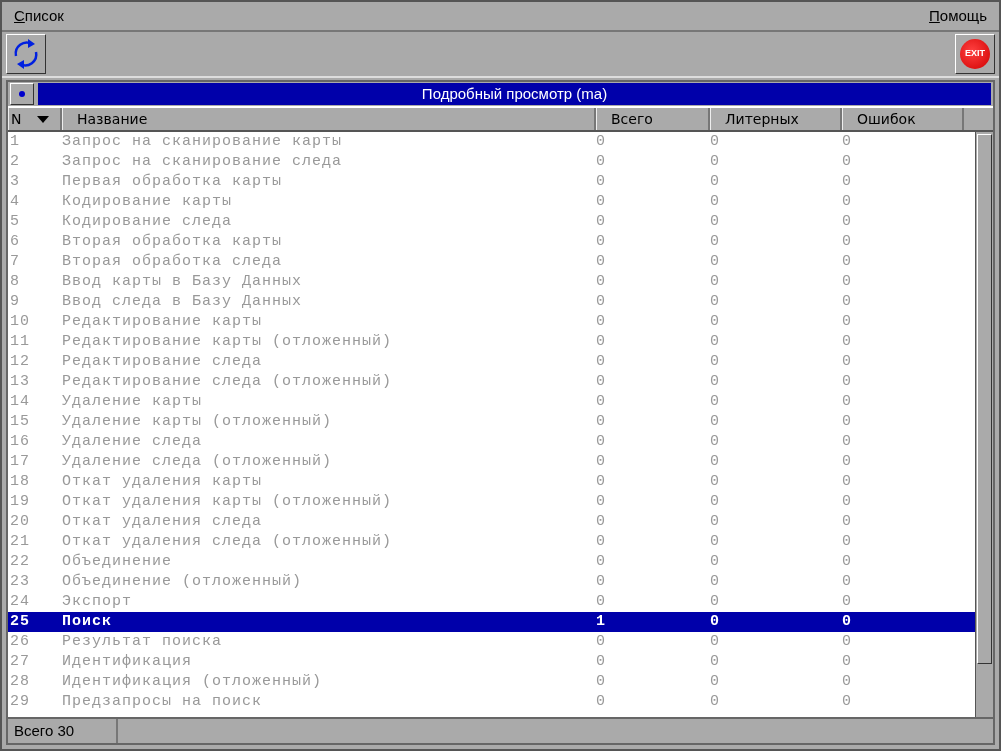 This screenshot has width=1001, height=751. What do you see at coordinates (491, 582) in the screenshot?
I see `table-row: 23 Объединение (отложенный) 0 0 0` at bounding box center [491, 582].